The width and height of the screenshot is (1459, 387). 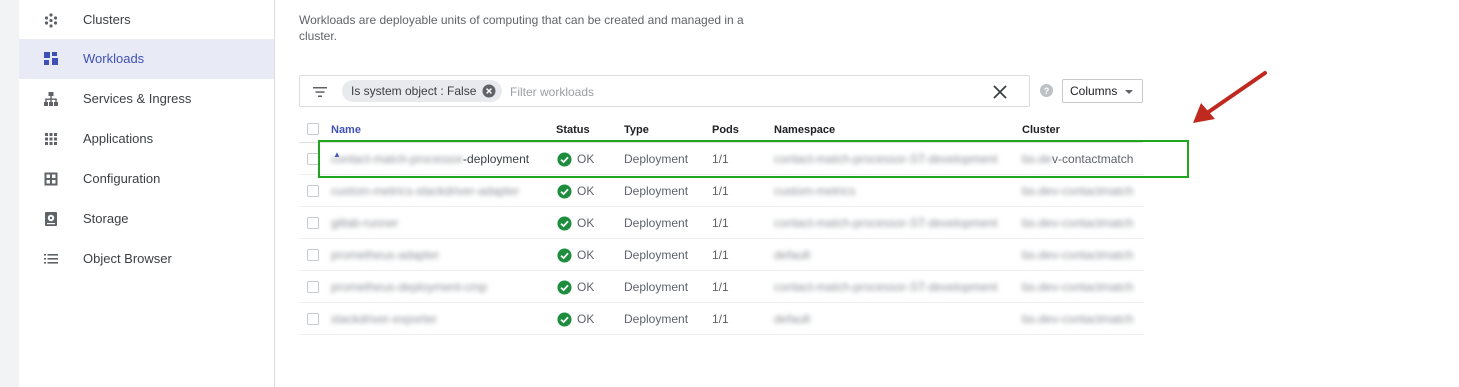 What do you see at coordinates (51, 20) in the screenshot?
I see `clusters-icon` at bounding box center [51, 20].